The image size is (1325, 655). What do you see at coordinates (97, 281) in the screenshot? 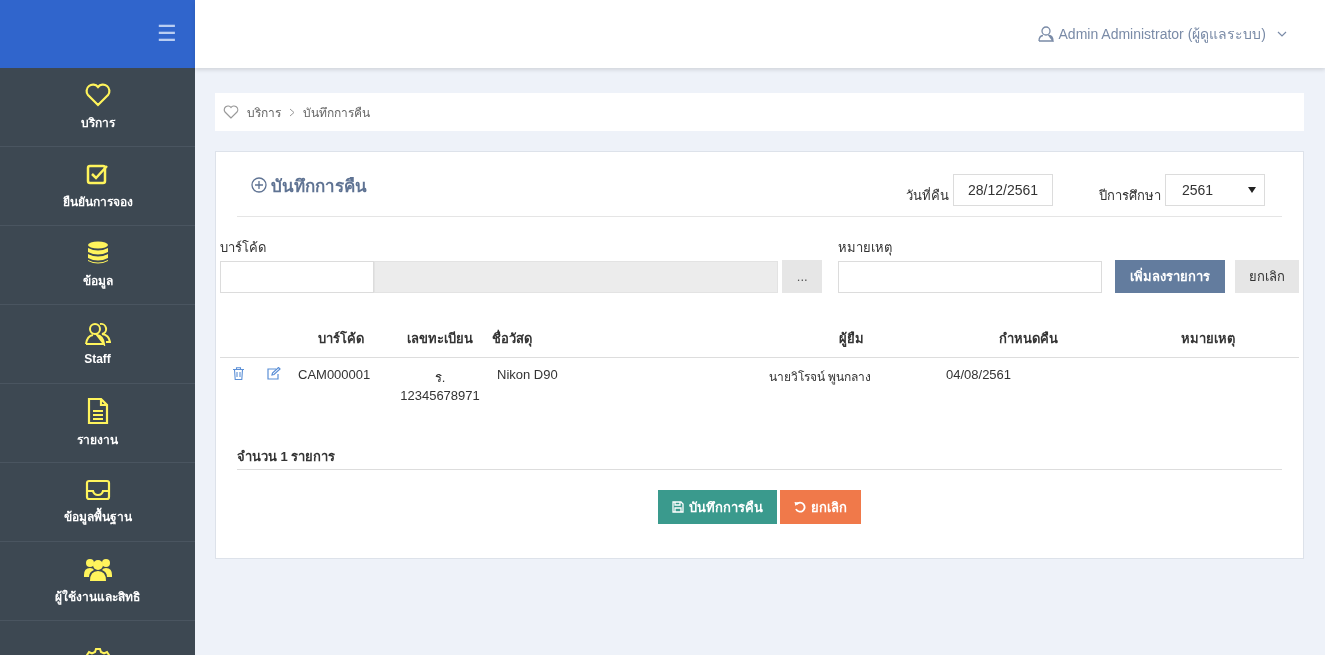
I see `sidebar-item-label: ข้อมูล` at bounding box center [97, 281].